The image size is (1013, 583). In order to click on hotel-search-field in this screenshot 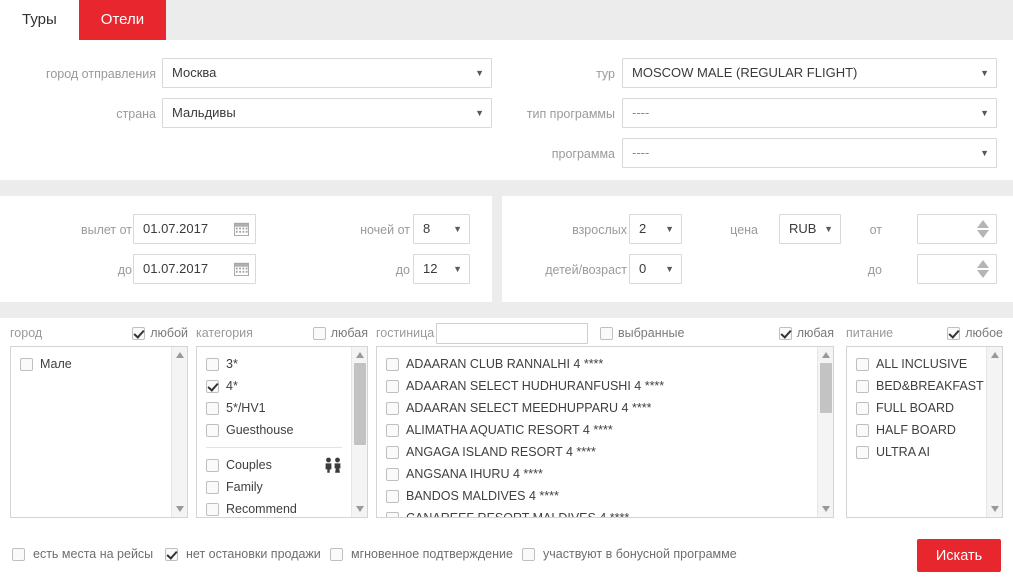, I will do `click(512, 333)`.